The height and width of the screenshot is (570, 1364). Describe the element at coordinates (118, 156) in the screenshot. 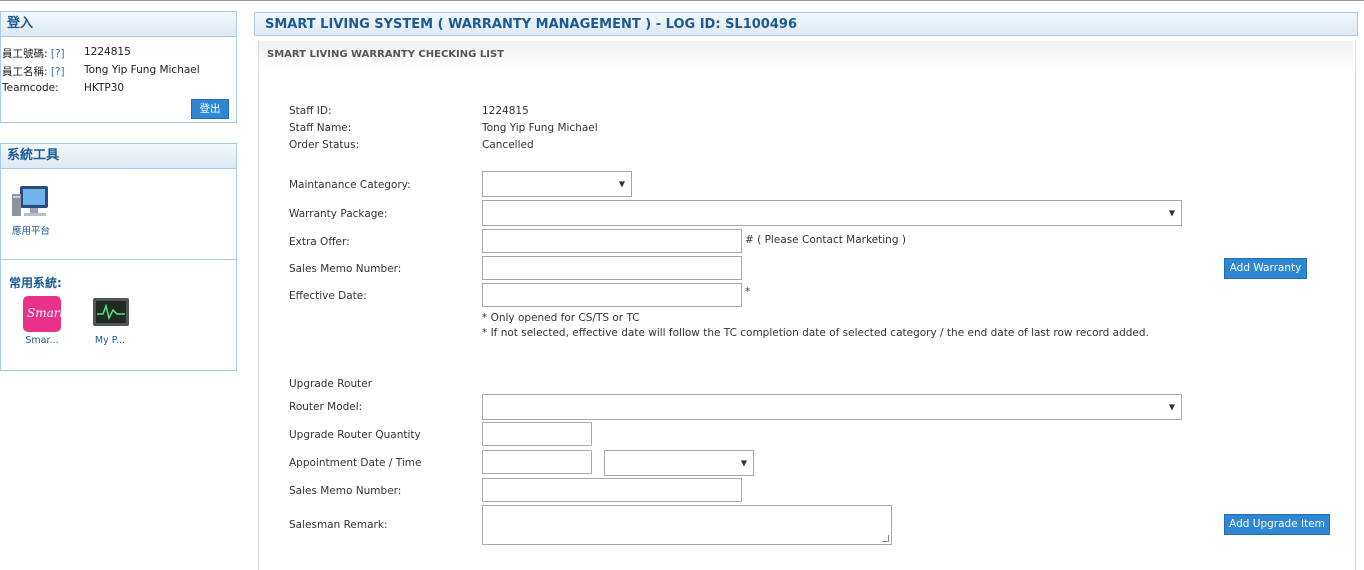

I see `tools-panel-title: 系統工具` at that location.